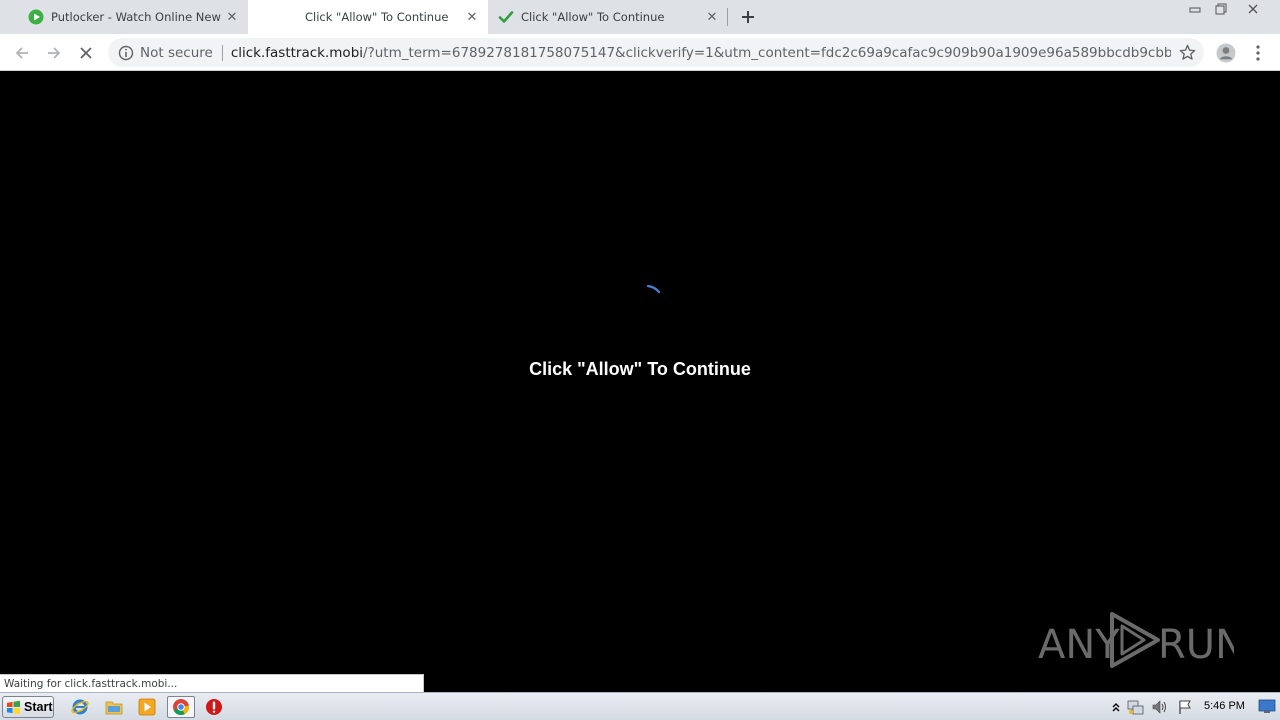 The width and height of the screenshot is (1280, 720). What do you see at coordinates (727, 17) in the screenshot?
I see `tab-separator` at bounding box center [727, 17].